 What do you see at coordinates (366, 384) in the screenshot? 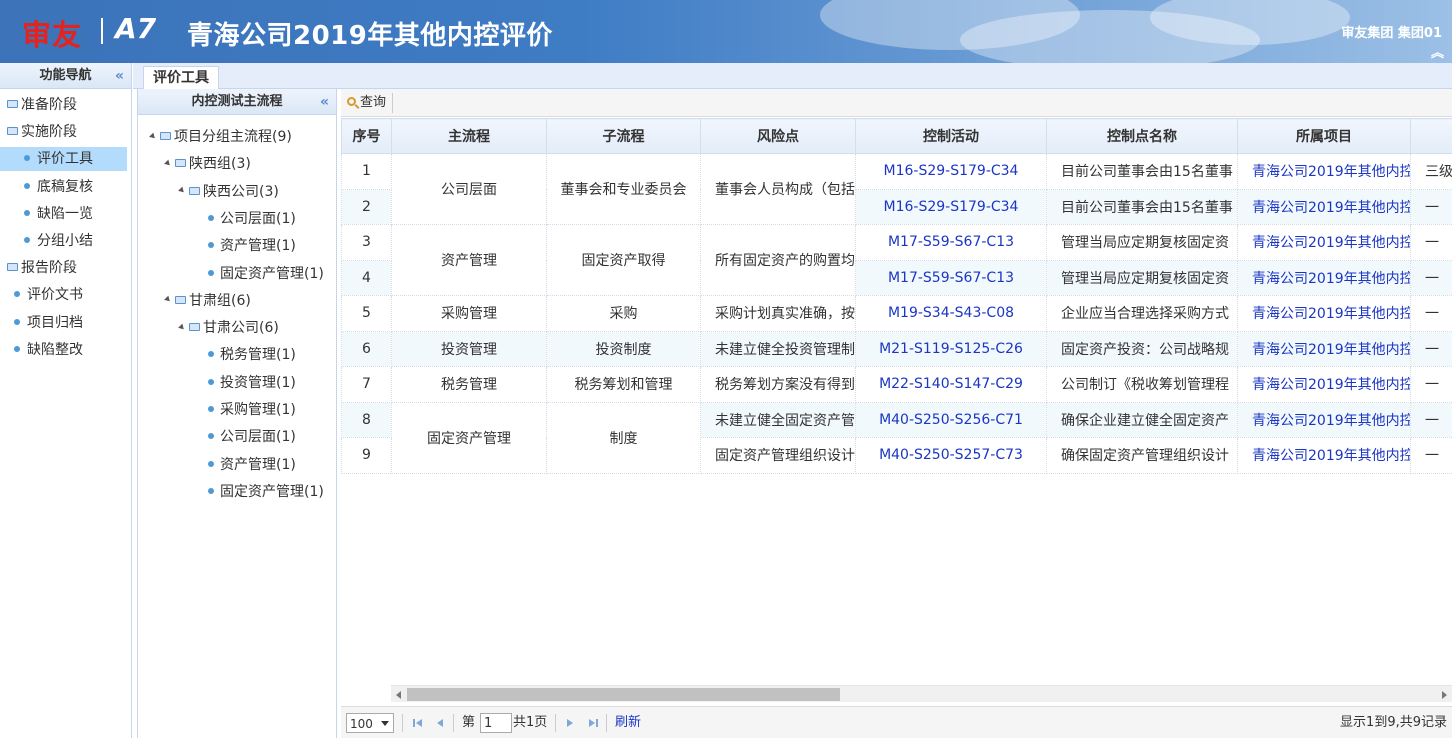
I see `table-cell: 7` at bounding box center [366, 384].